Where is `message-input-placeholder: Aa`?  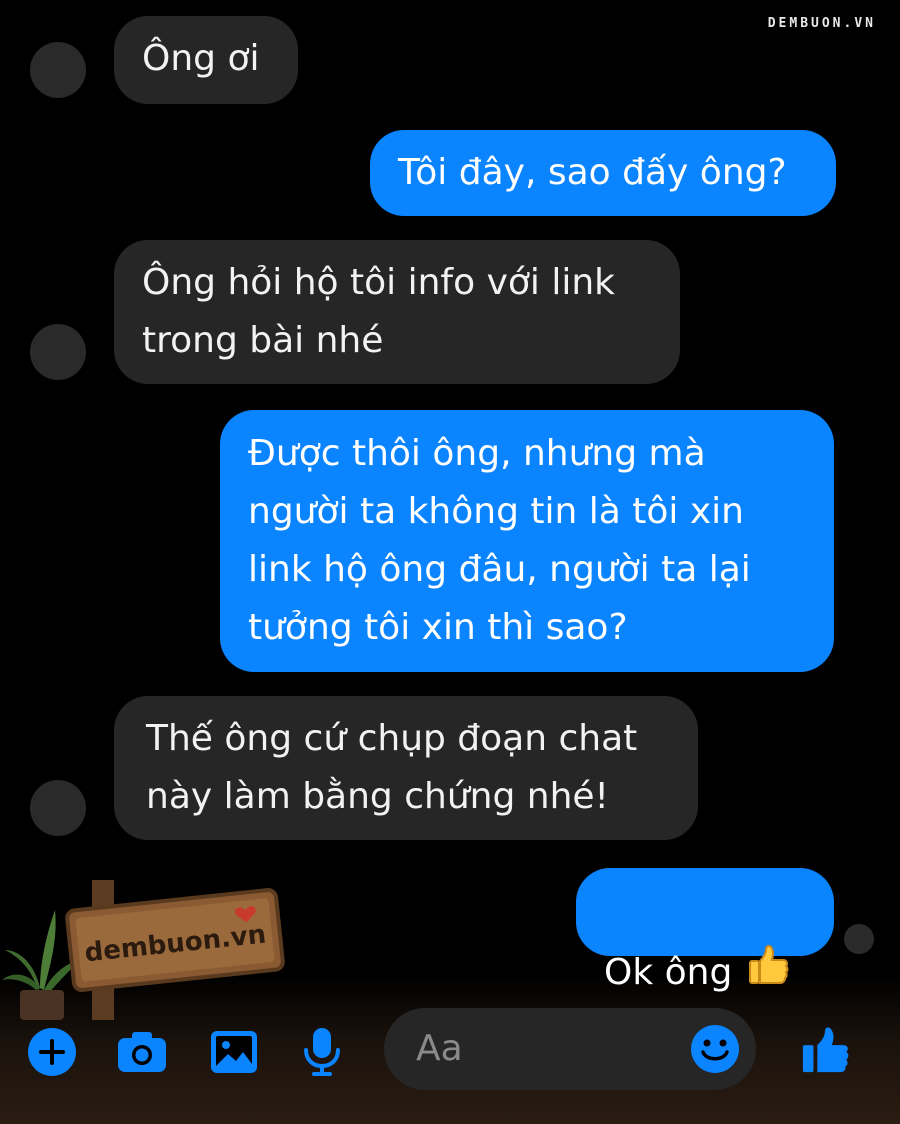 message-input-placeholder: Aa is located at coordinates (439, 1048).